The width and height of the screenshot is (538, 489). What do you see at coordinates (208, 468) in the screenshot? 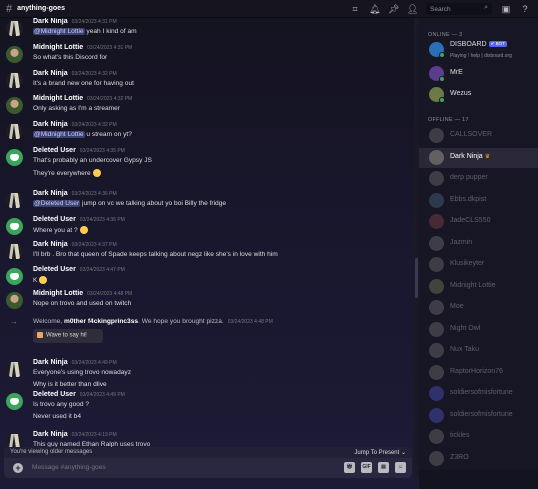
I see `message-input: + Message #anything-goes 🎁︎ GIF ▤ ☺` at bounding box center [208, 468].